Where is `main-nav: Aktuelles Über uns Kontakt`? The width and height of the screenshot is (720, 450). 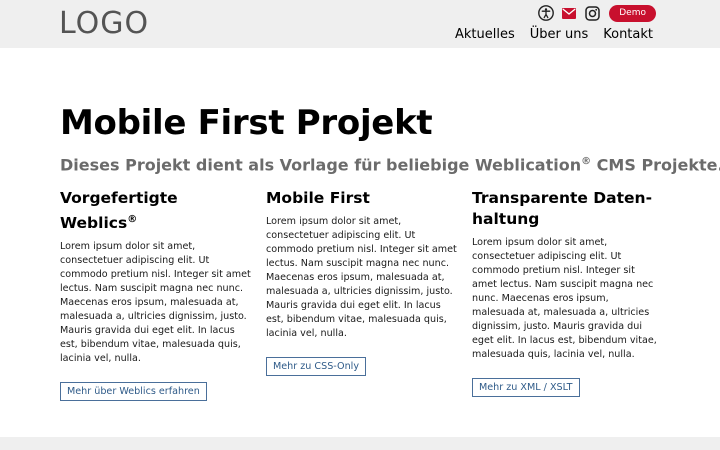 main-nav: Aktuelles Über uns Kontakt is located at coordinates (546, 35).